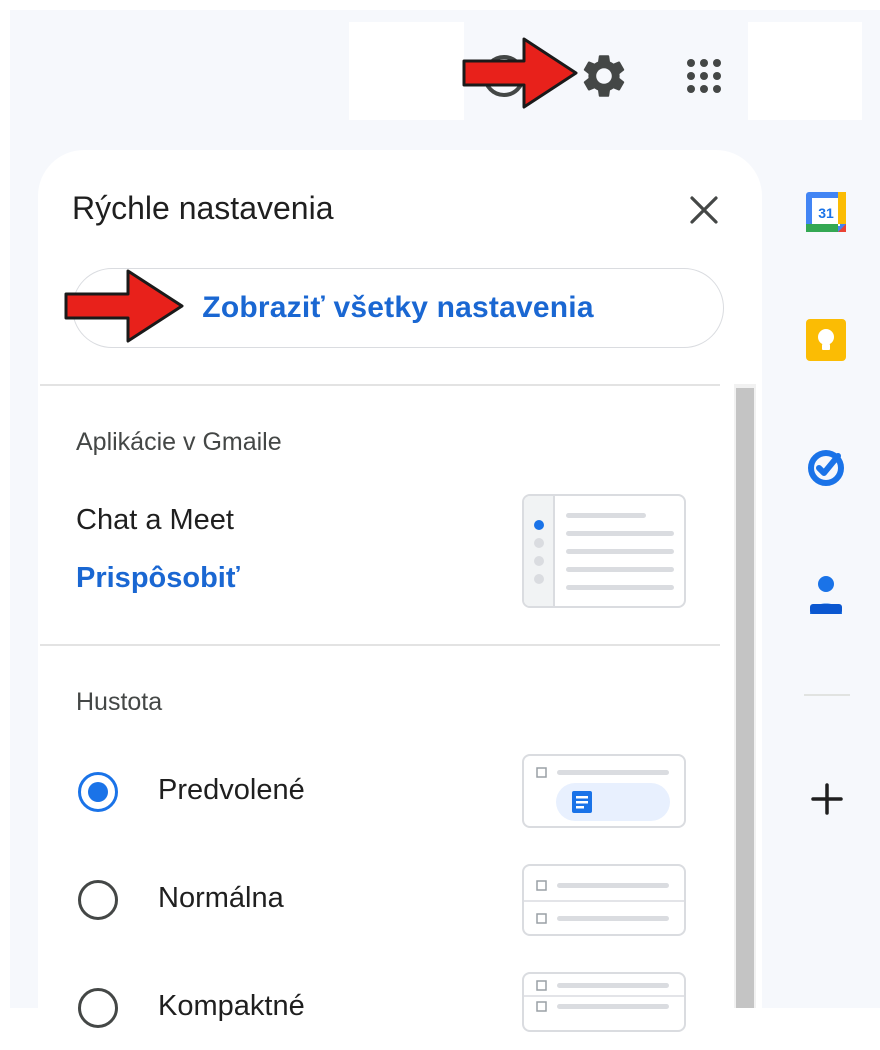  I want to click on density-normal-thumbnail, so click(604, 900).